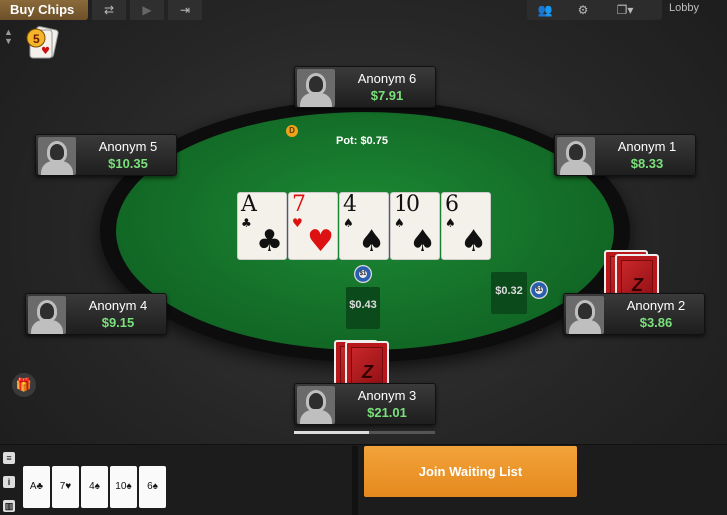 The width and height of the screenshot is (727, 515). I want to click on info-icon: i, so click(9, 482).